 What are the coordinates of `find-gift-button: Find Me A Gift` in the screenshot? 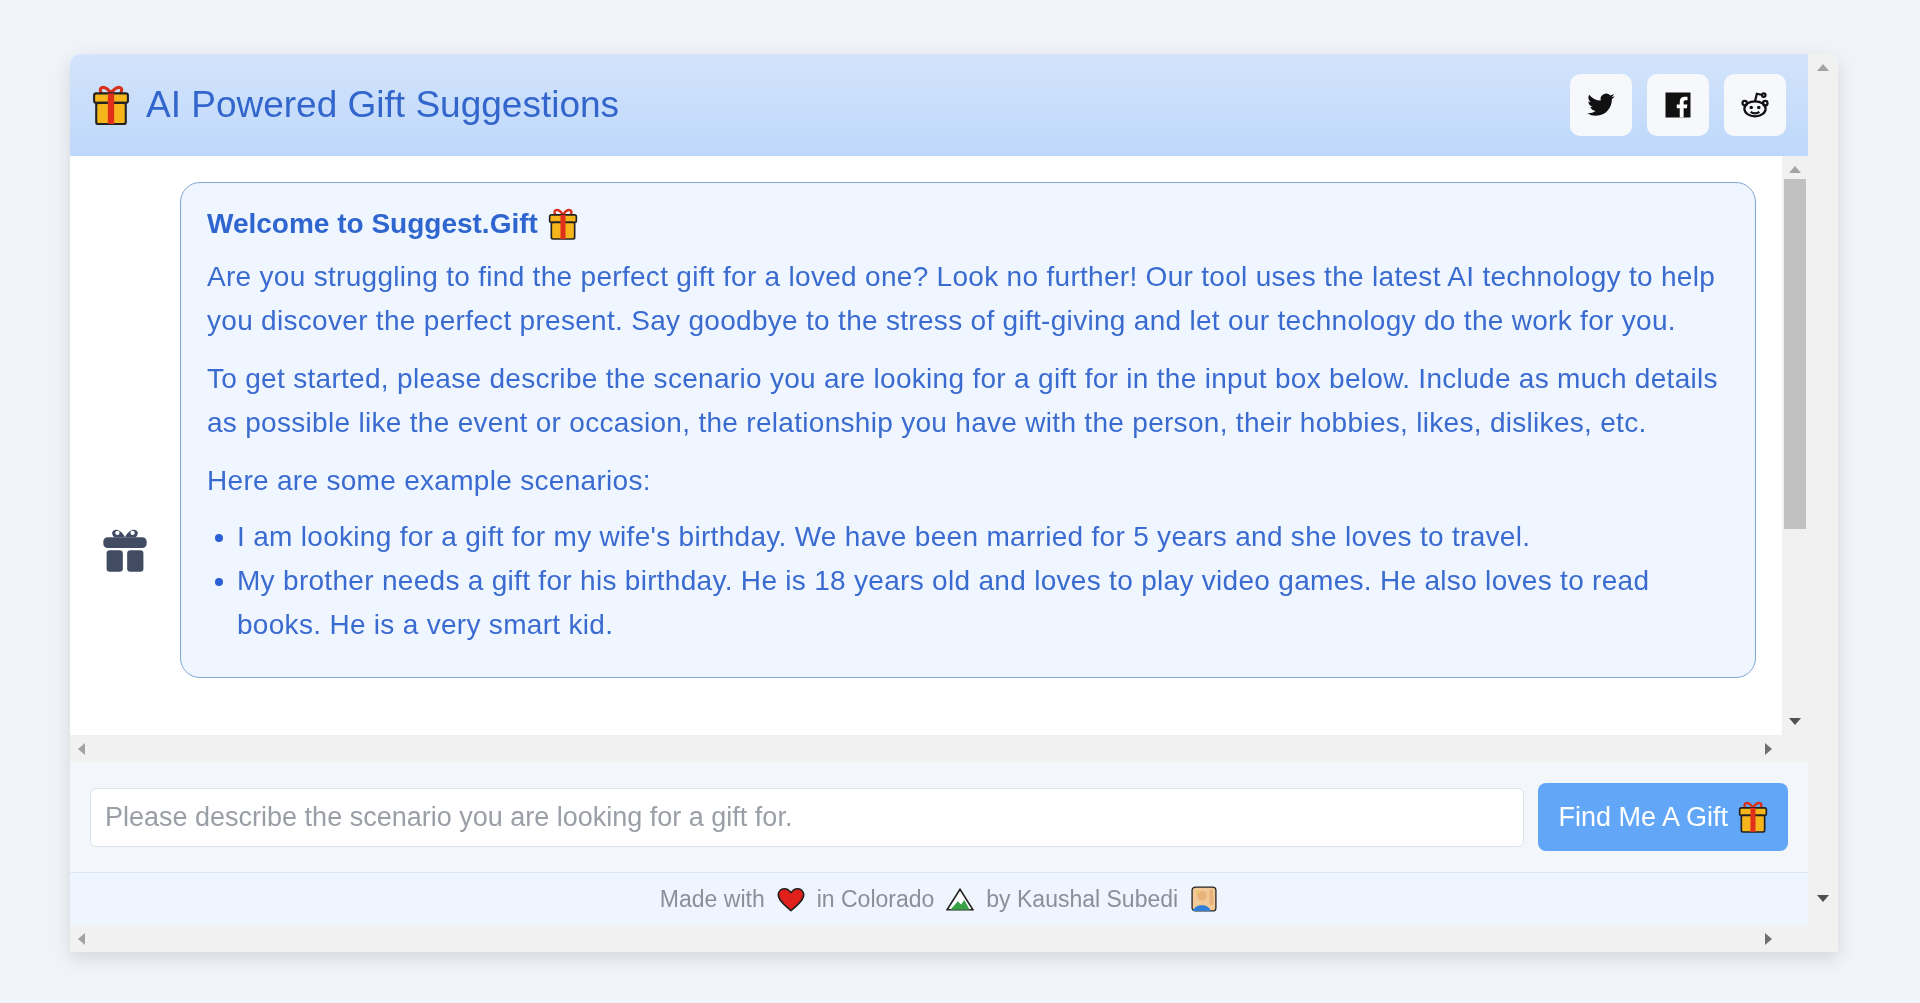 It's located at (1663, 817).